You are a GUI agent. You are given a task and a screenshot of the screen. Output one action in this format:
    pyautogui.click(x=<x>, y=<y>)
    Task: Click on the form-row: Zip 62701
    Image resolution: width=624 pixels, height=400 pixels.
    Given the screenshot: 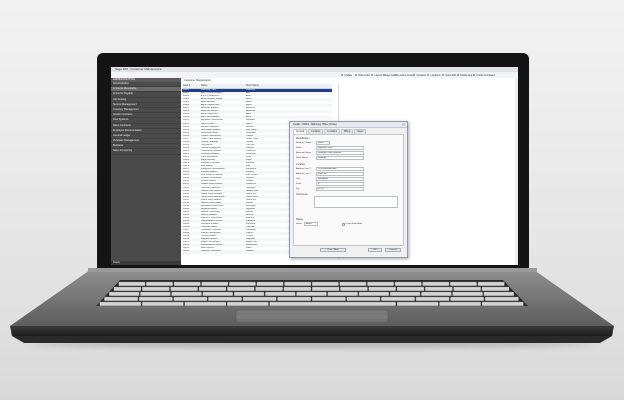 What is the action you would take?
    pyautogui.click(x=348, y=189)
    